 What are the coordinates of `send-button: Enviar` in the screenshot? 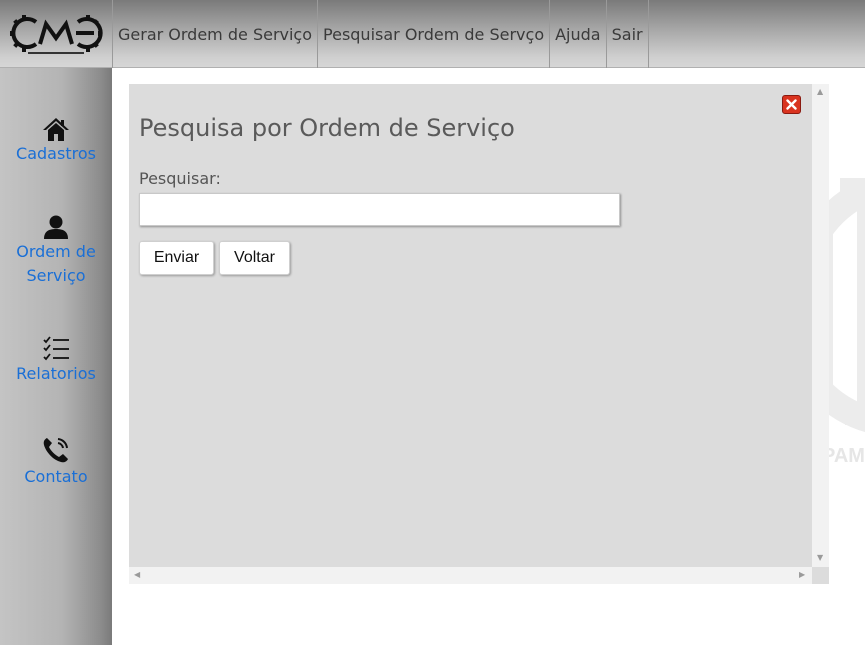 It's located at (176, 258).